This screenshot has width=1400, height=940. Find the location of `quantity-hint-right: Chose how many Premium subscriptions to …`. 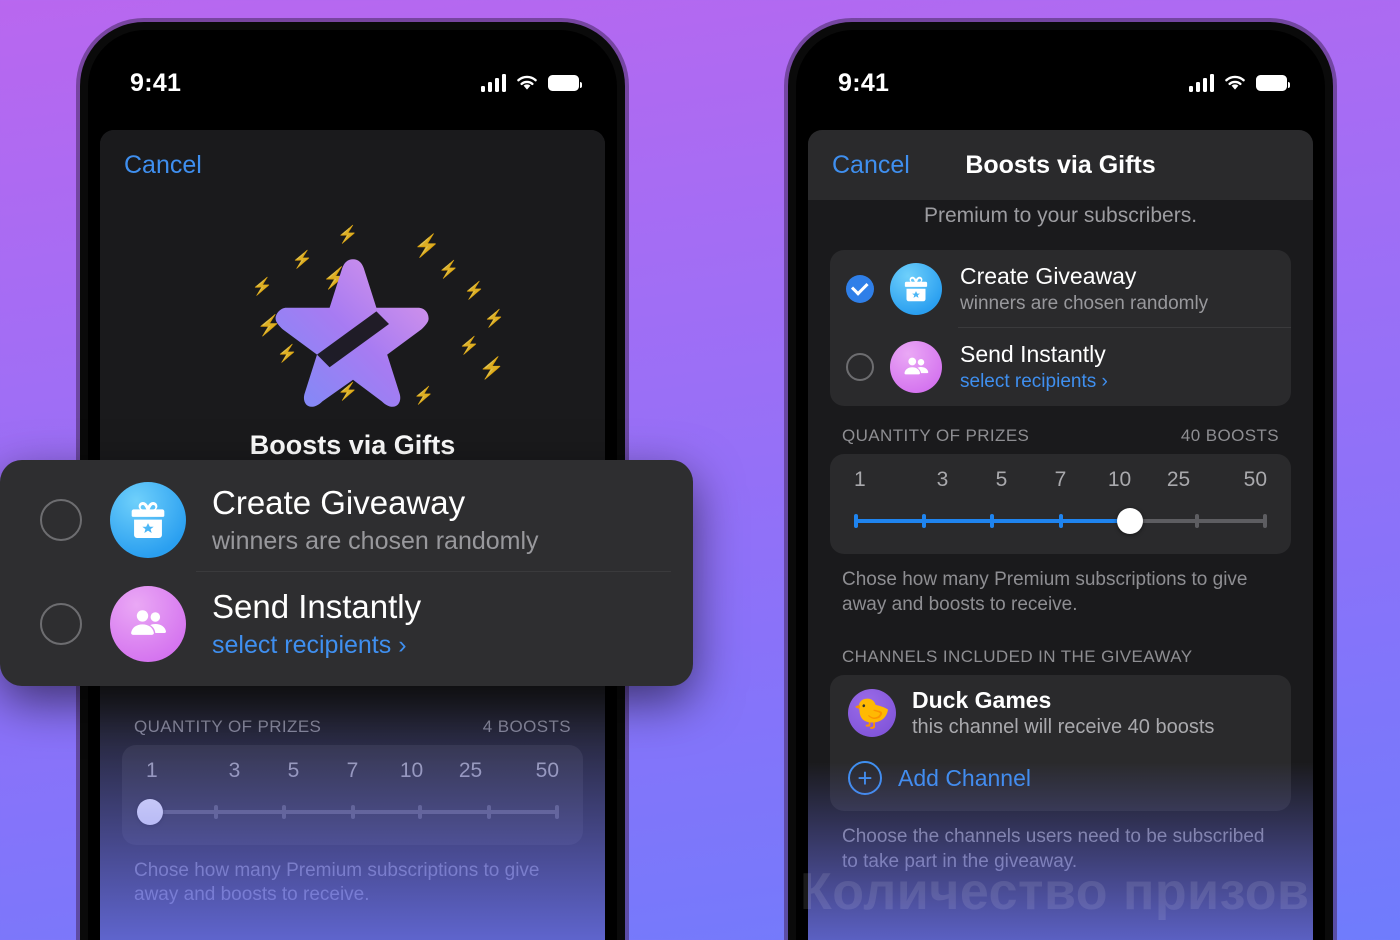

quantity-hint-right: Chose how many Premium subscriptions to … is located at coordinates (1045, 592).